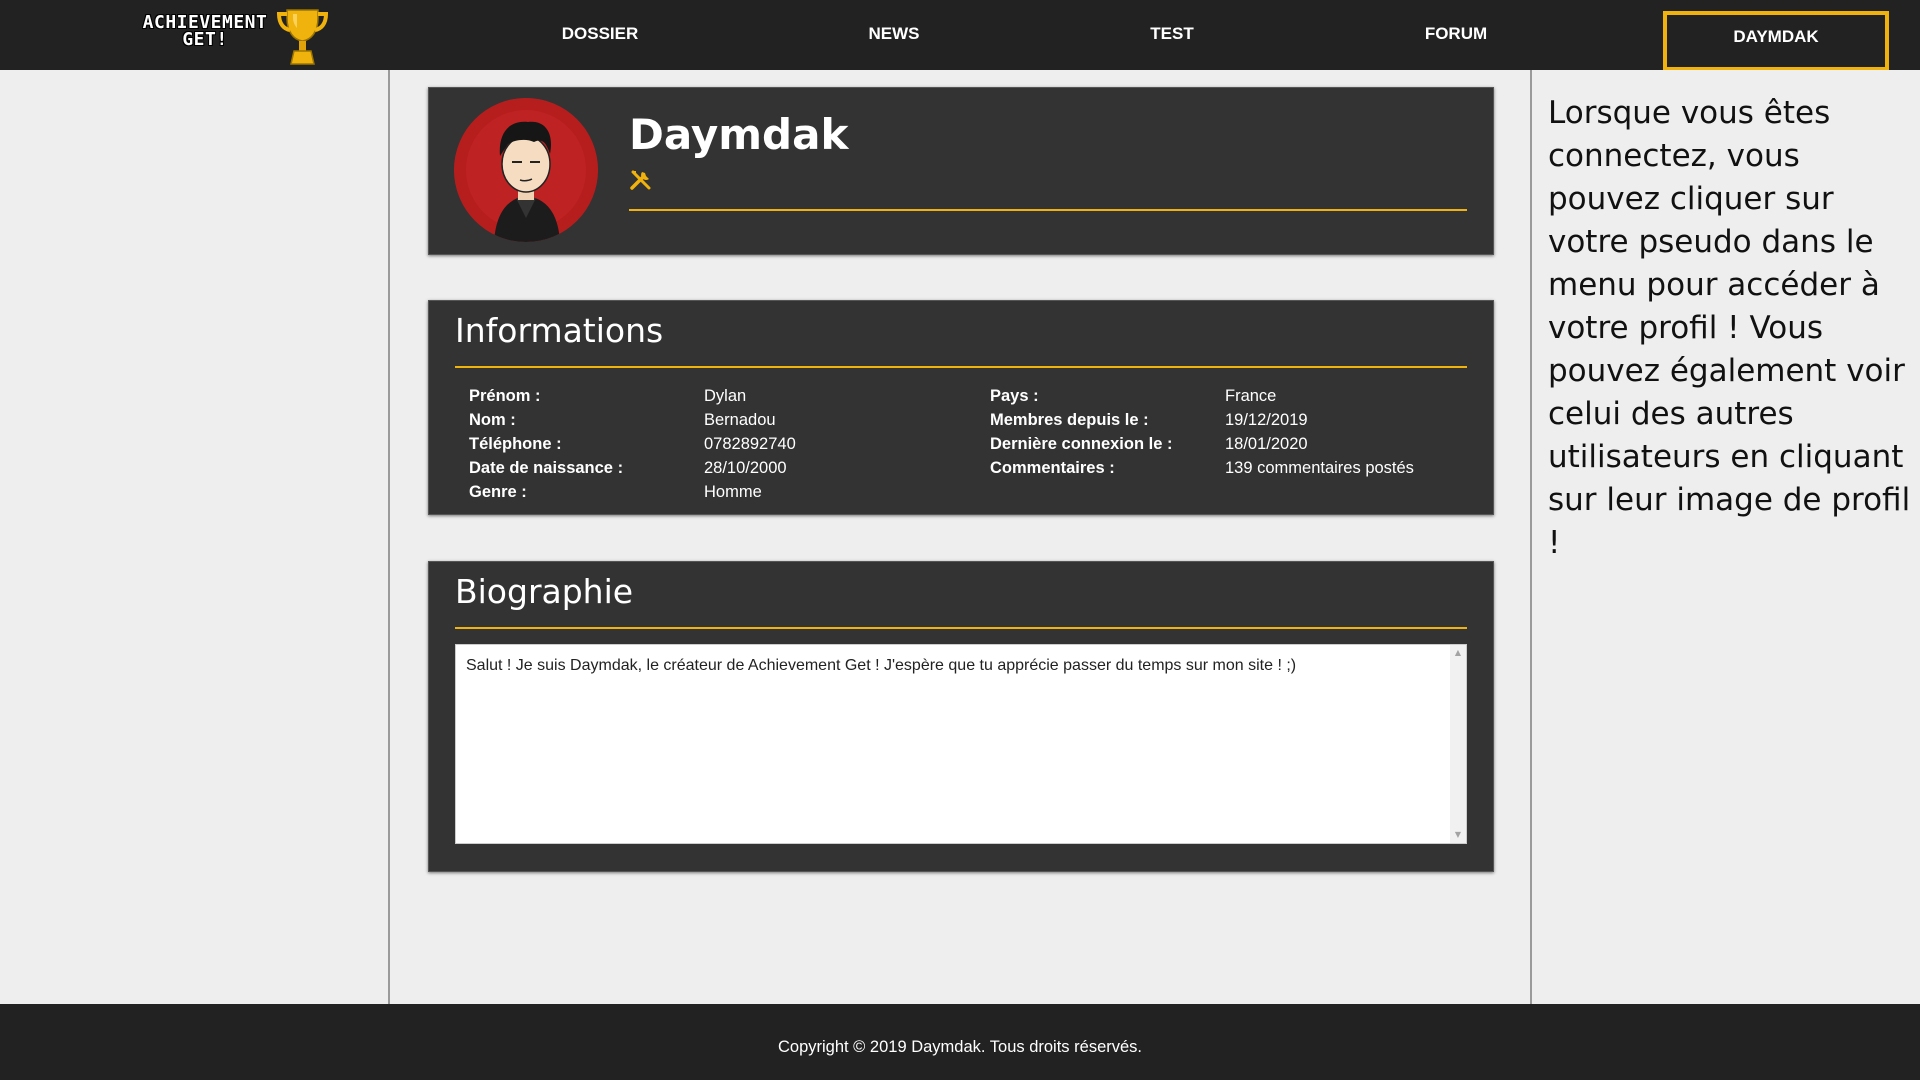  I want to click on trophy-icon, so click(302, 37).